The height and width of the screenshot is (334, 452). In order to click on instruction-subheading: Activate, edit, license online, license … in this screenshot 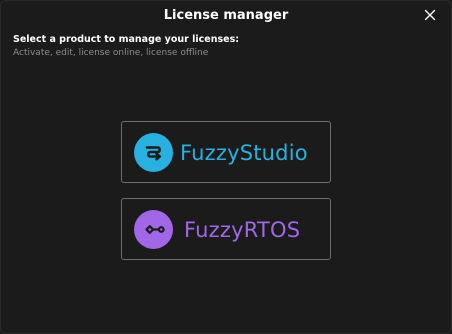, I will do `click(111, 53)`.